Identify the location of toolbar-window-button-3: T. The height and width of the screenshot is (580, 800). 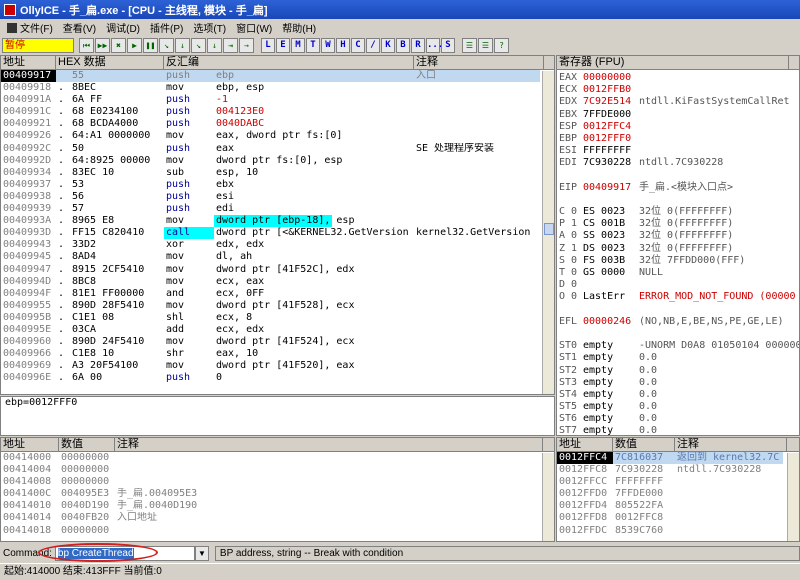
(313, 45).